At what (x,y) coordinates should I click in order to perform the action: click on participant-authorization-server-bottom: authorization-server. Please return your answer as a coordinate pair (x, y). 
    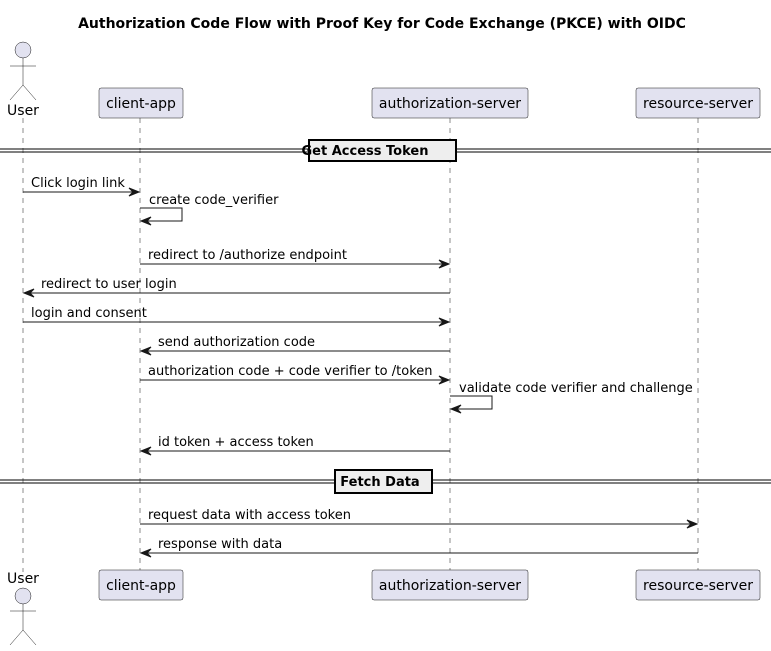
    Looking at the image, I should click on (450, 585).